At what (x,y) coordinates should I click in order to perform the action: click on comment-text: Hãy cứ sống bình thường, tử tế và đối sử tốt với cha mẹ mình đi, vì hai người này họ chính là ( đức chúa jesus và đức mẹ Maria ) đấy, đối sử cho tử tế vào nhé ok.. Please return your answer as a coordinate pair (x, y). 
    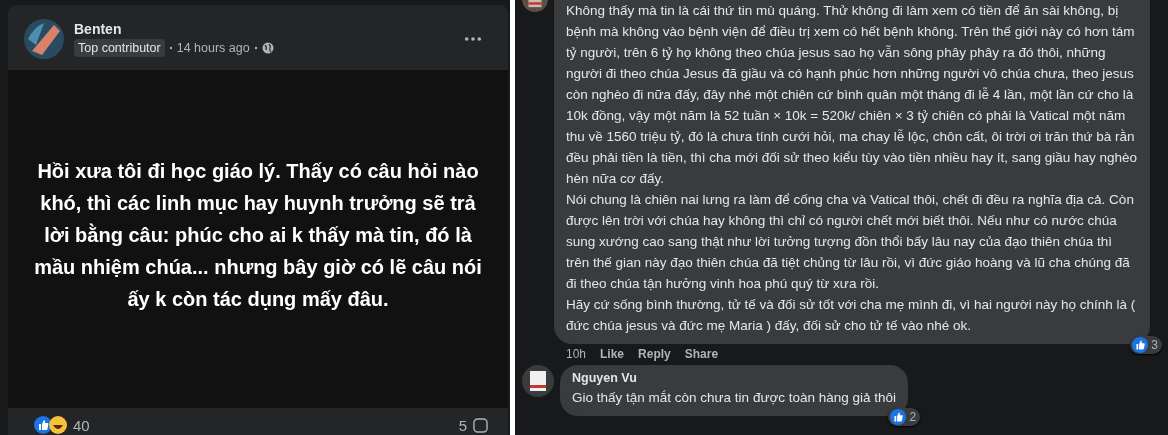
    Looking at the image, I should click on (851, 315).